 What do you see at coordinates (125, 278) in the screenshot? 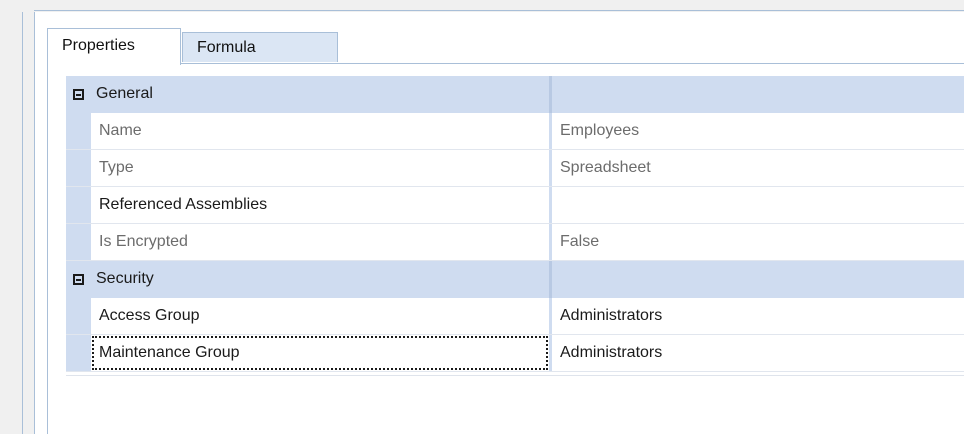
I see `category-label: Security` at bounding box center [125, 278].